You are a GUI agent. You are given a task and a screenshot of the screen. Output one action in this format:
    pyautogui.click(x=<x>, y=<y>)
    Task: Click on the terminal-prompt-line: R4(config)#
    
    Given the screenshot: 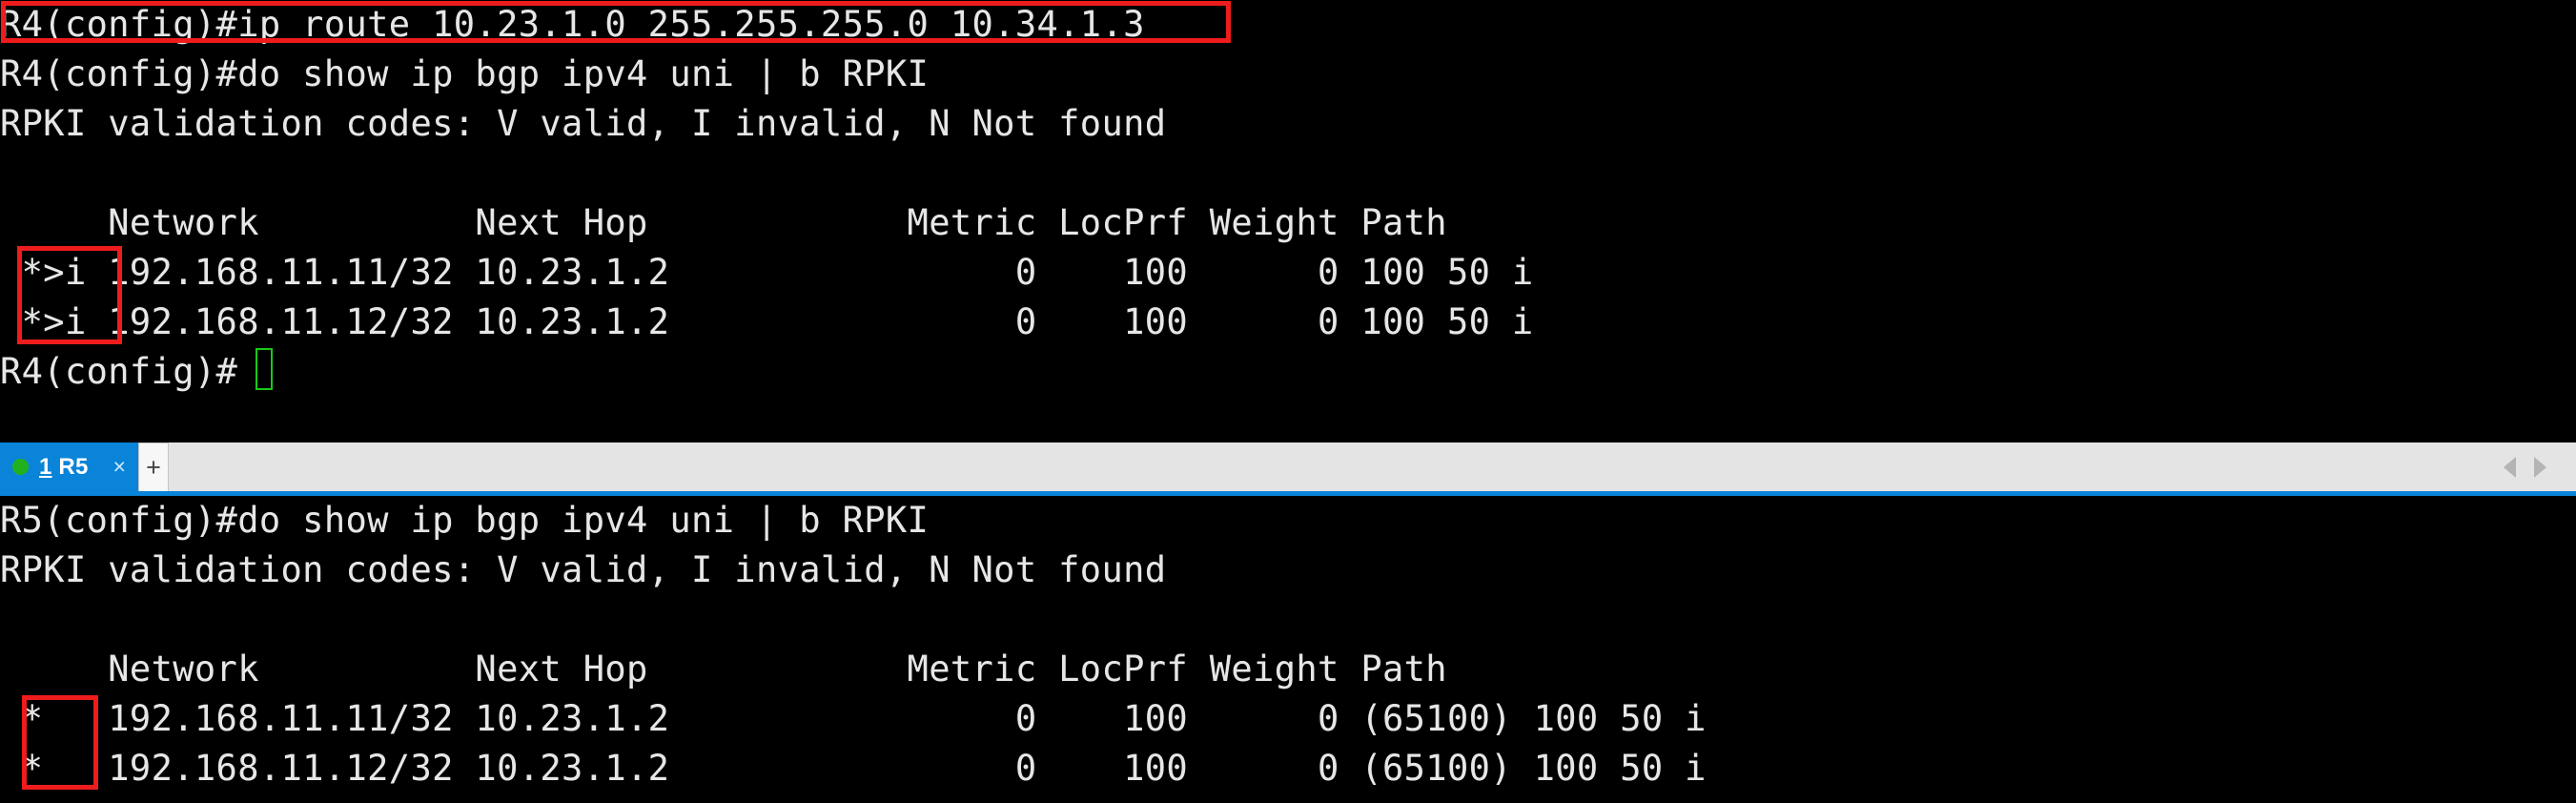 What is the action you would take?
    pyautogui.click(x=119, y=371)
    